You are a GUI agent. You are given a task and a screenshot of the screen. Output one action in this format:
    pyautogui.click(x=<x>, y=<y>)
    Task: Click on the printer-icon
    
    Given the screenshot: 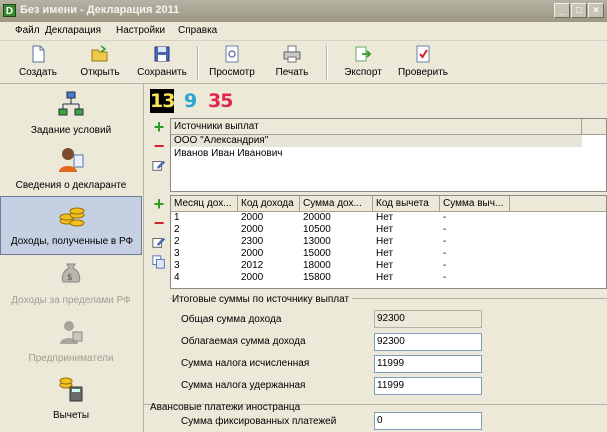 What is the action you would take?
    pyautogui.click(x=292, y=54)
    